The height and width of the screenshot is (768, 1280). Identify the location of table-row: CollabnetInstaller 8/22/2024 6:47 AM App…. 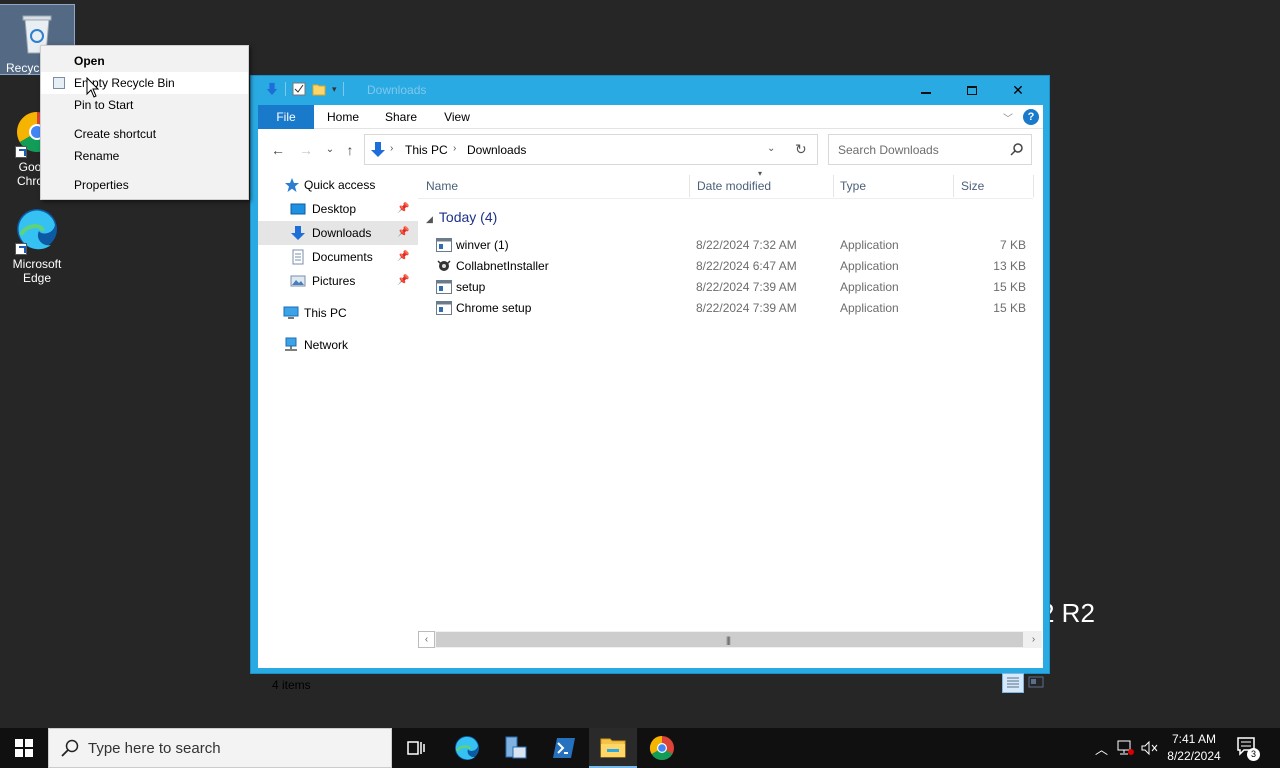
(725, 266).